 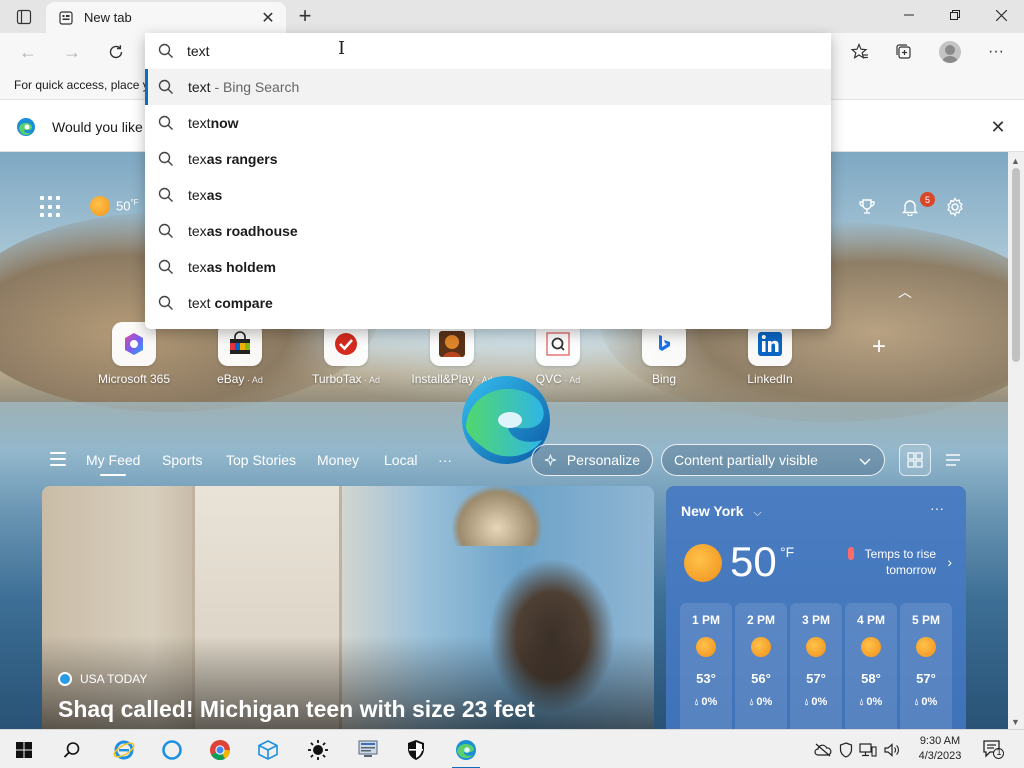 What do you see at coordinates (806, 702) in the screenshot?
I see `raindrop-icon: 💧︎` at bounding box center [806, 702].